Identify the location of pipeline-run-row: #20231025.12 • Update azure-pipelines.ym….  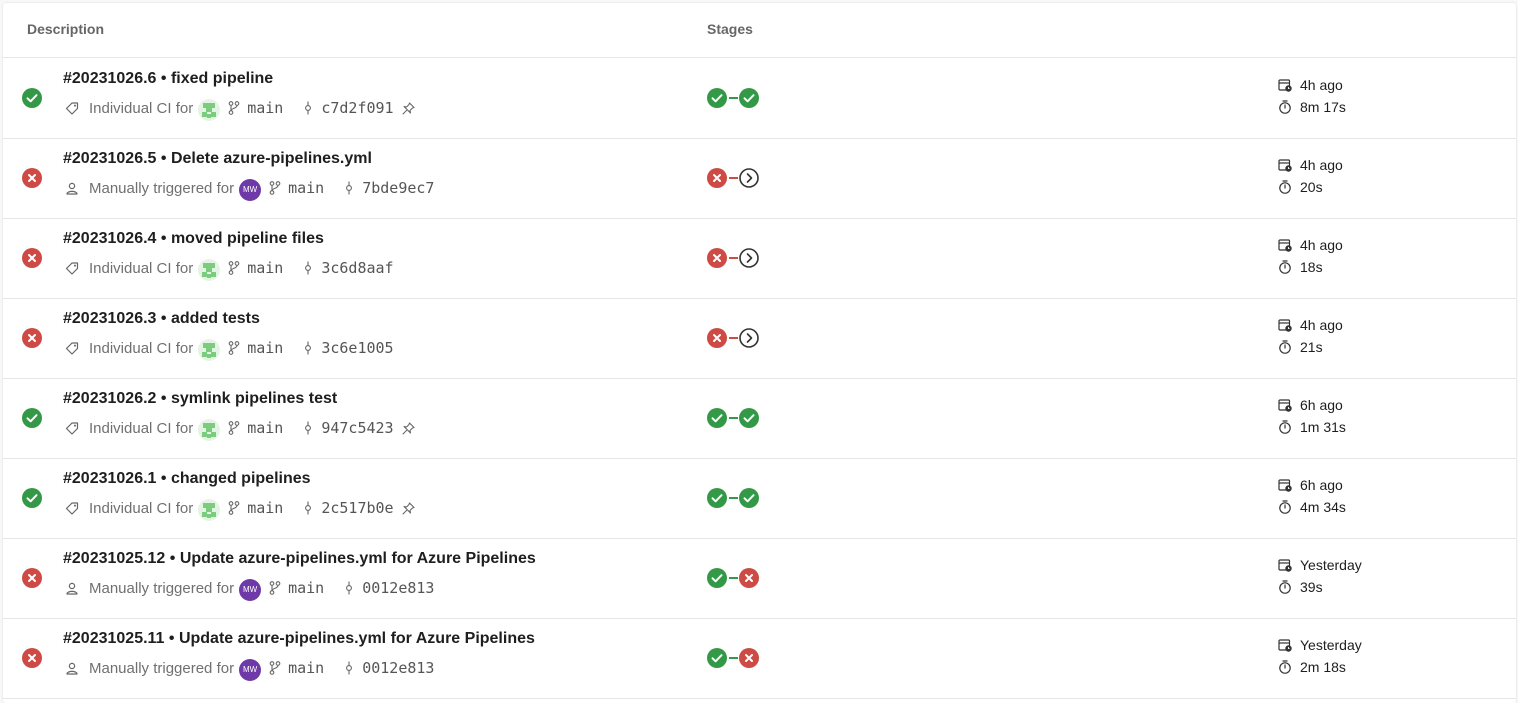
(759, 578).